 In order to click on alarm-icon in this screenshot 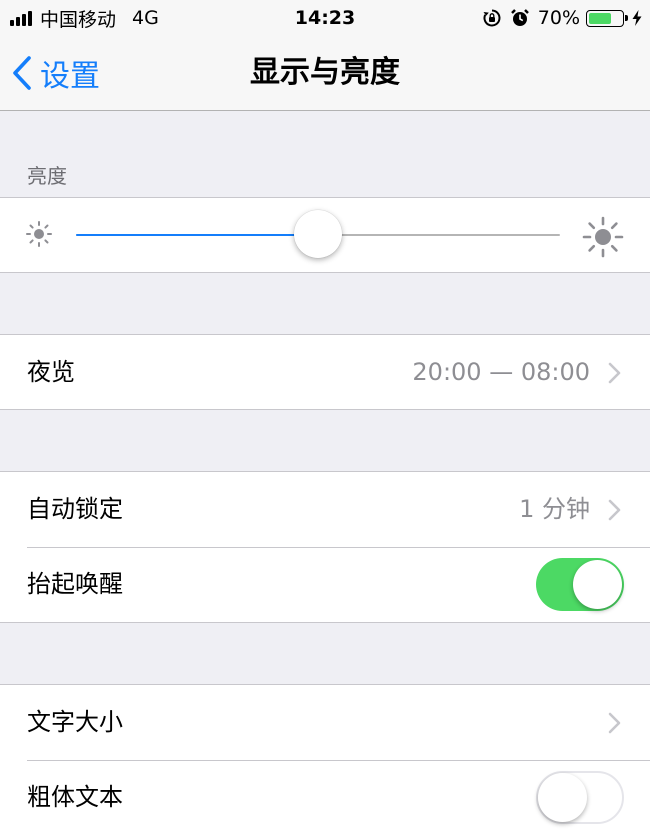, I will do `click(520, 18)`.